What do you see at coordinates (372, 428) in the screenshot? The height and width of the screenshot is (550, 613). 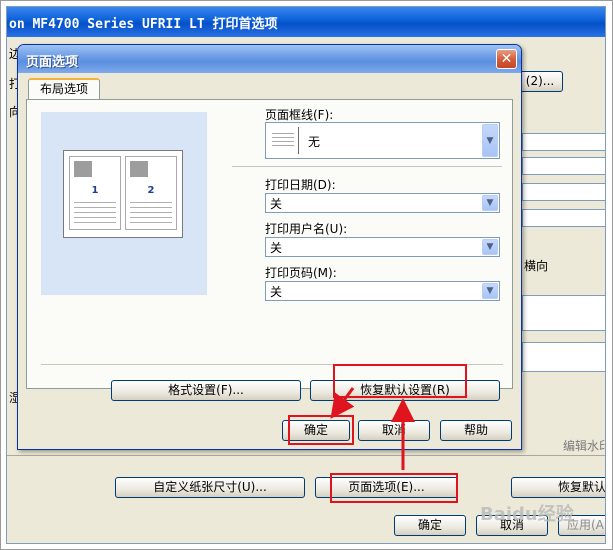 I see `annotation-arrows` at bounding box center [372, 428].